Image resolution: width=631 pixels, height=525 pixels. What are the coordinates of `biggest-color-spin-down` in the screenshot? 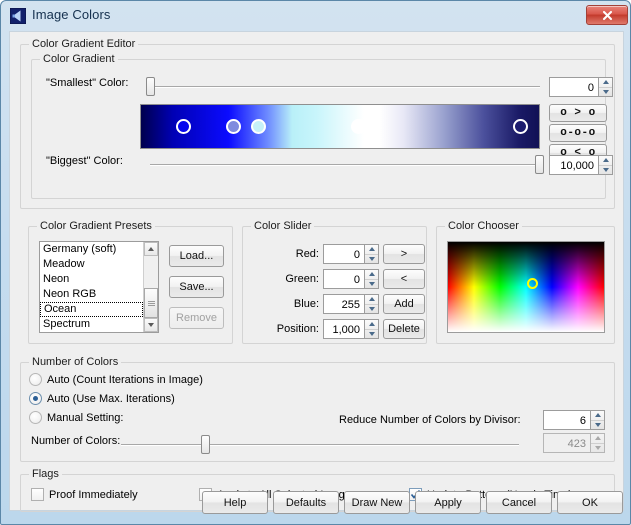 It's located at (605, 170).